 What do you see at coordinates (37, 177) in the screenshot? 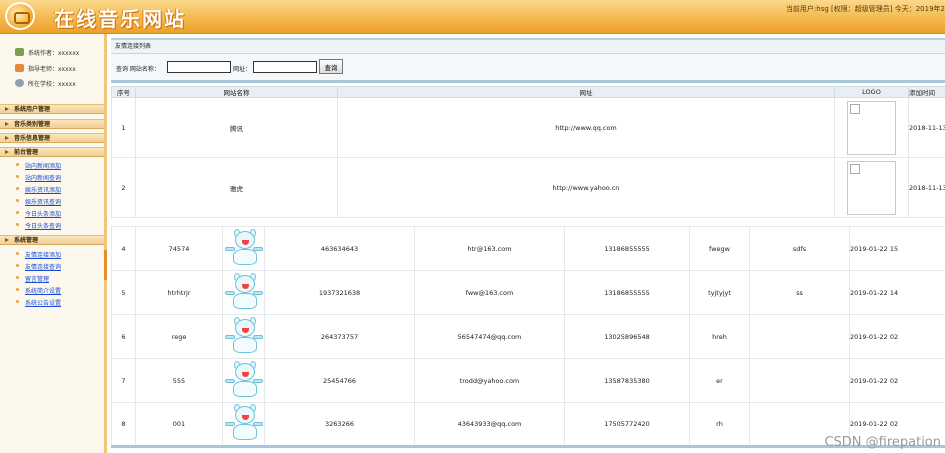
I see `menu-item-news-query: 站内新闻查询` at bounding box center [37, 177].